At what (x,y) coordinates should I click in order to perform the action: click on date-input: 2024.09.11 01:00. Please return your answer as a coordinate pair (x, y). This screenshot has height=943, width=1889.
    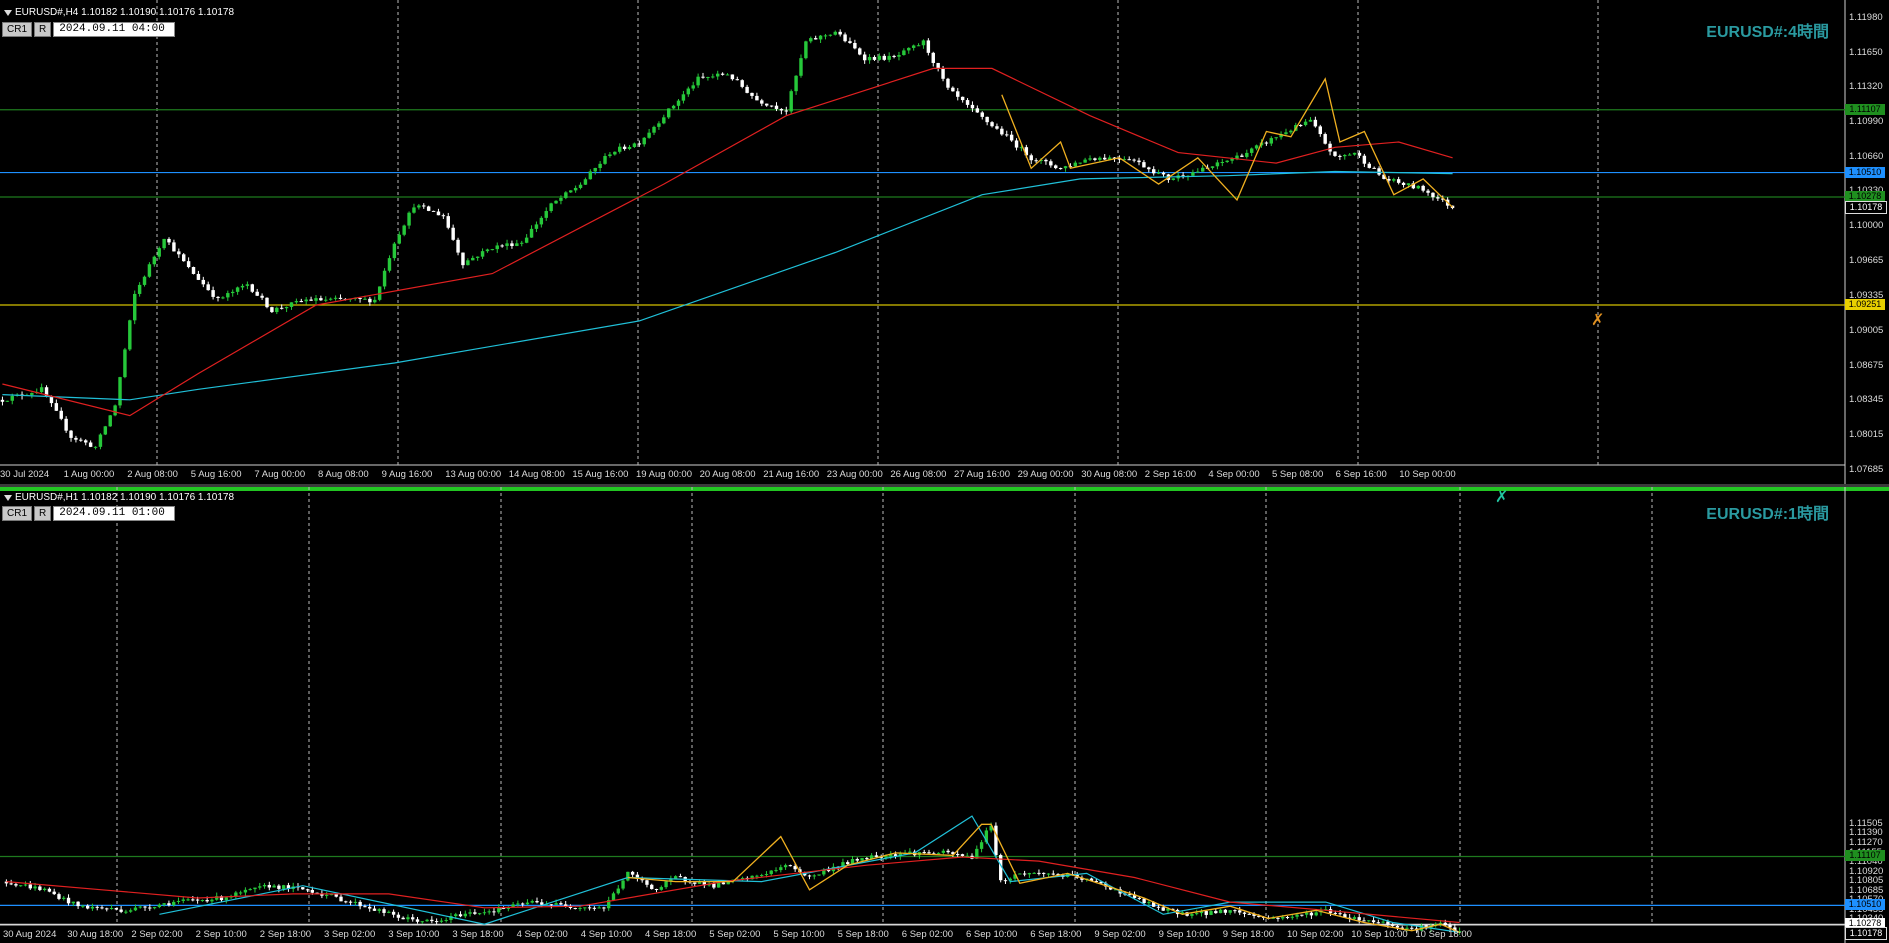
    Looking at the image, I should click on (114, 513).